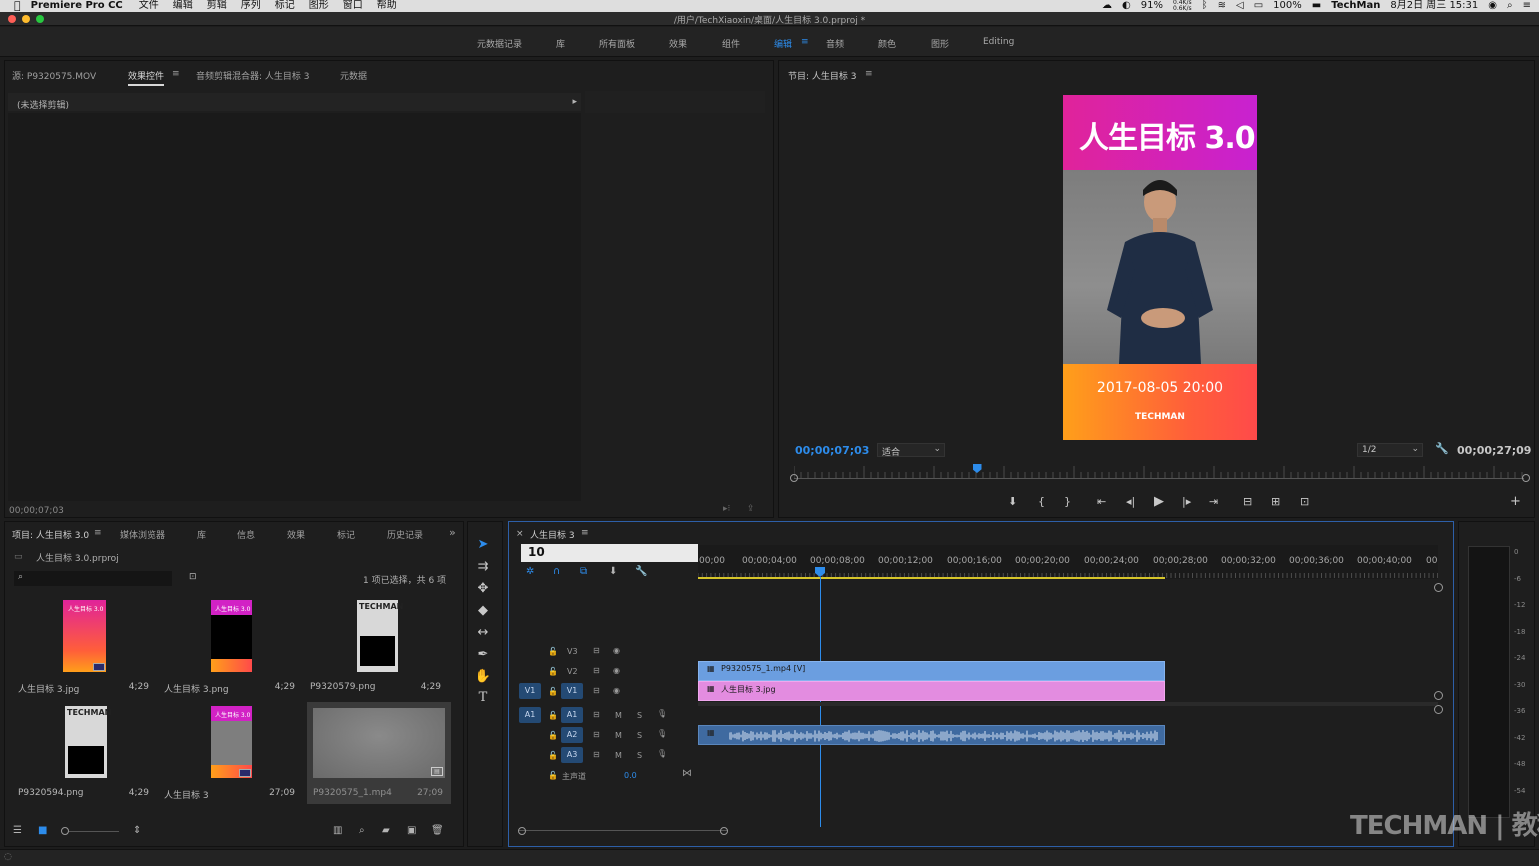 The height and width of the screenshot is (866, 1539). What do you see at coordinates (931, 671) in the screenshot?
I see `clip-v2: ▦ P9320575_1.mp4 [V]` at bounding box center [931, 671].